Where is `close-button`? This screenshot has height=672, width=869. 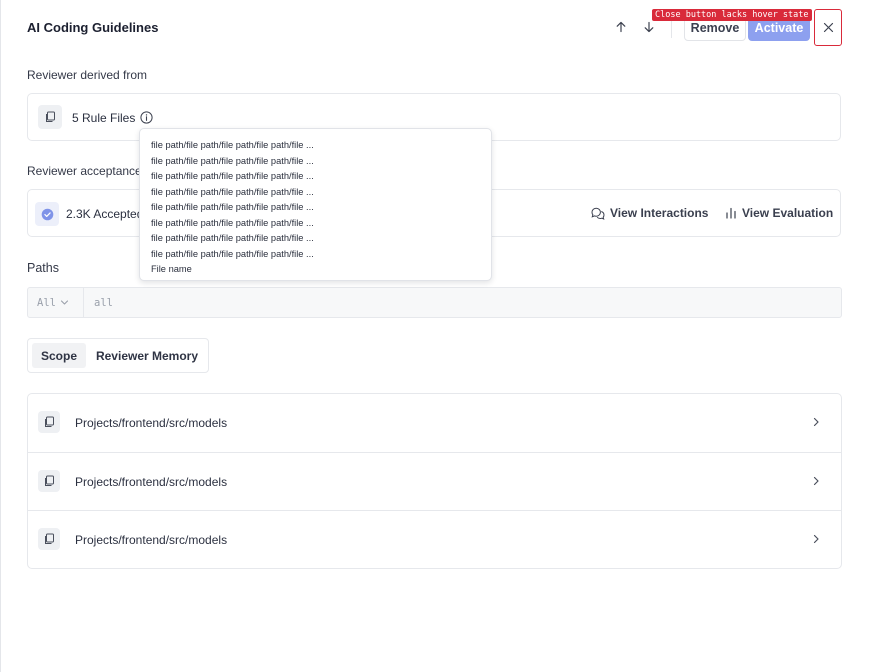 close-button is located at coordinates (828, 27).